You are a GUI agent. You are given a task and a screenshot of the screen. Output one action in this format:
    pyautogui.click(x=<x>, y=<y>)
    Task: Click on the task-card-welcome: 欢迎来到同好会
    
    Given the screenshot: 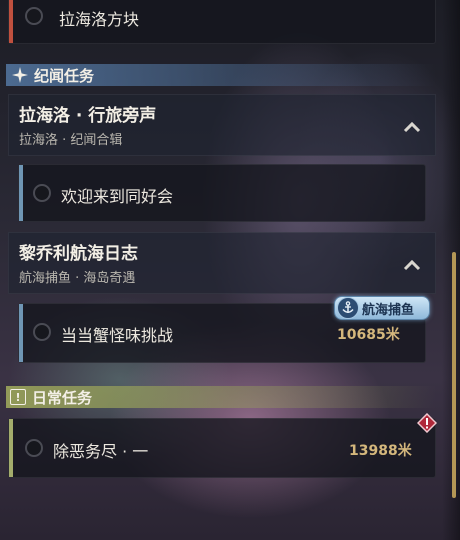 What is the action you would take?
    pyautogui.click(x=222, y=193)
    